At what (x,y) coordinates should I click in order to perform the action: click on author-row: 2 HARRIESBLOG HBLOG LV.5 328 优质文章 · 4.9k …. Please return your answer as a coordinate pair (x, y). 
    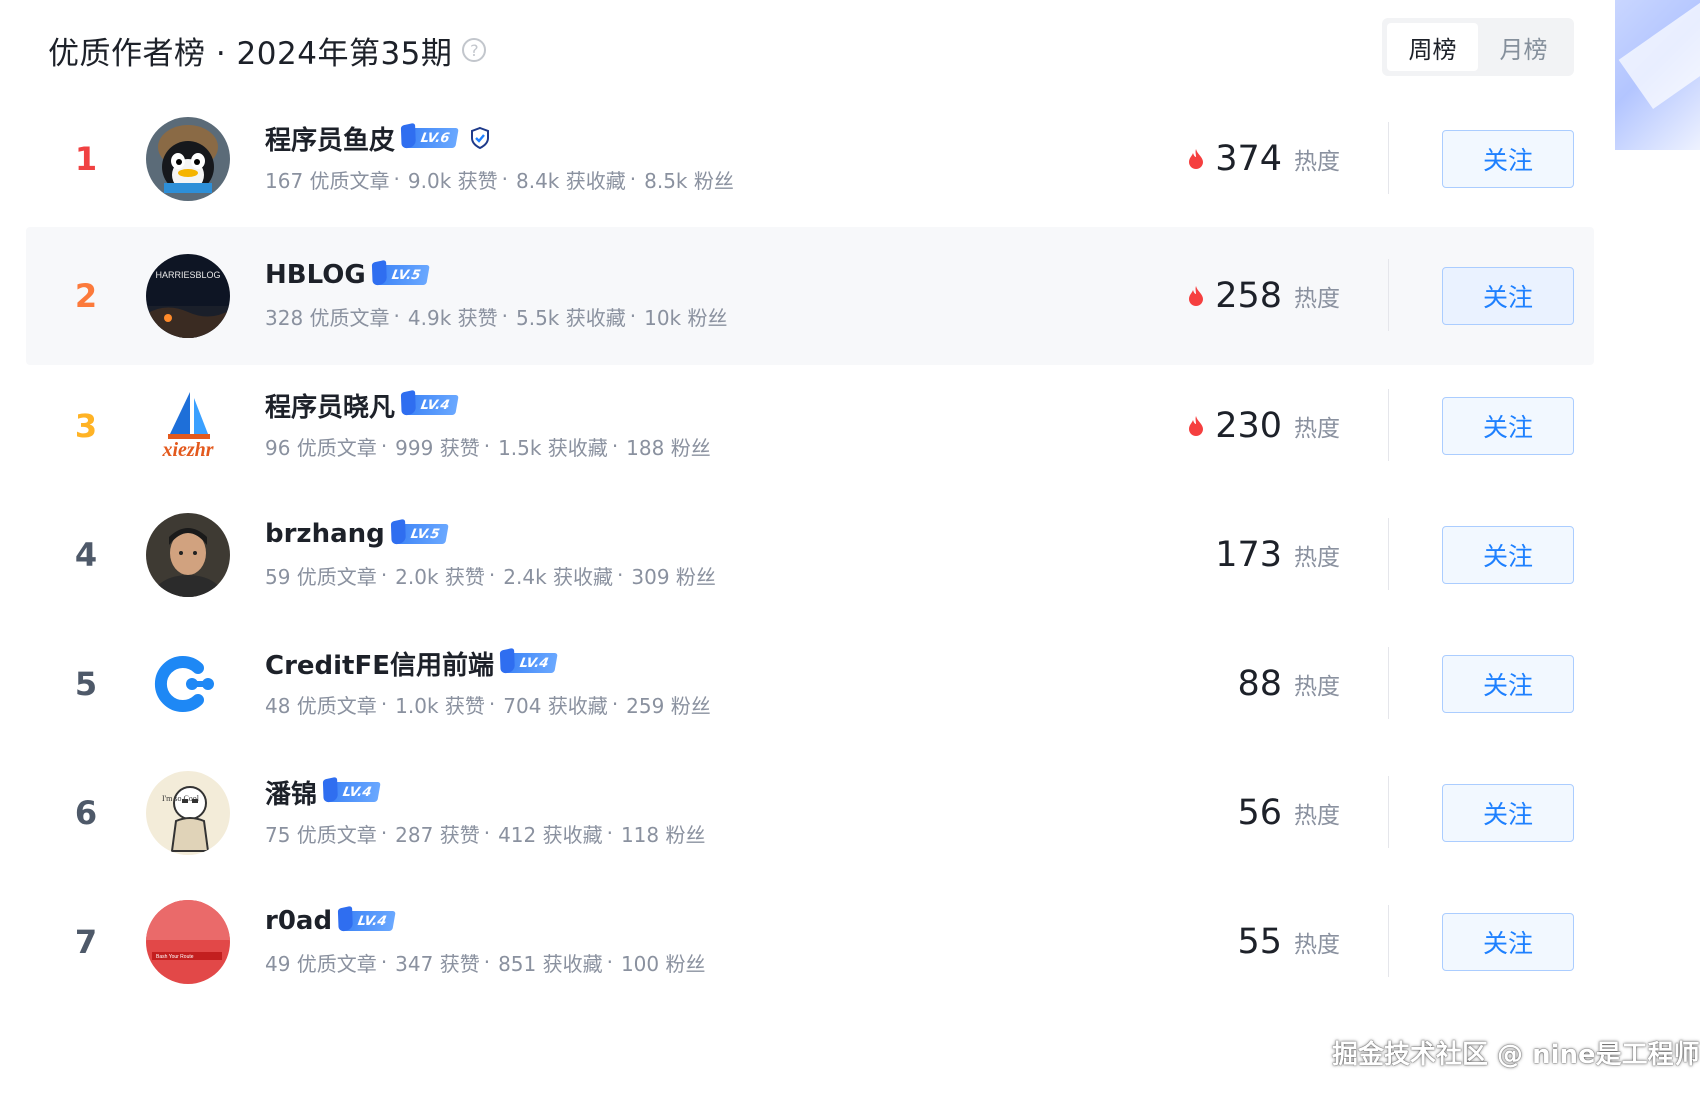
    Looking at the image, I should click on (810, 296).